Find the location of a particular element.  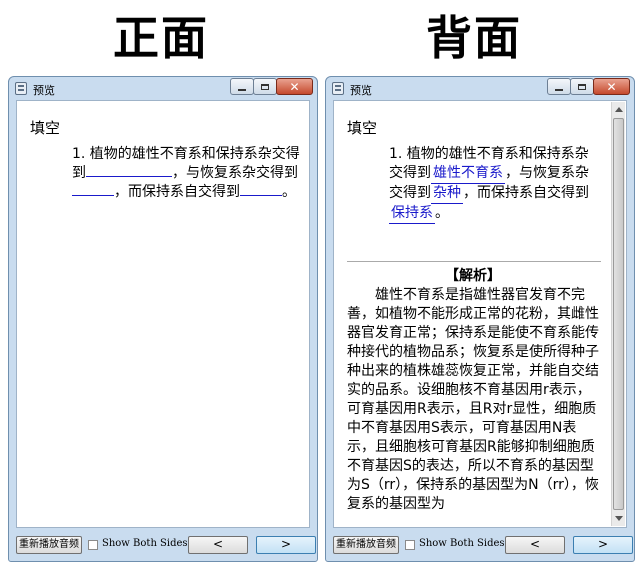

scrollbar-thumb is located at coordinates (618, 314).